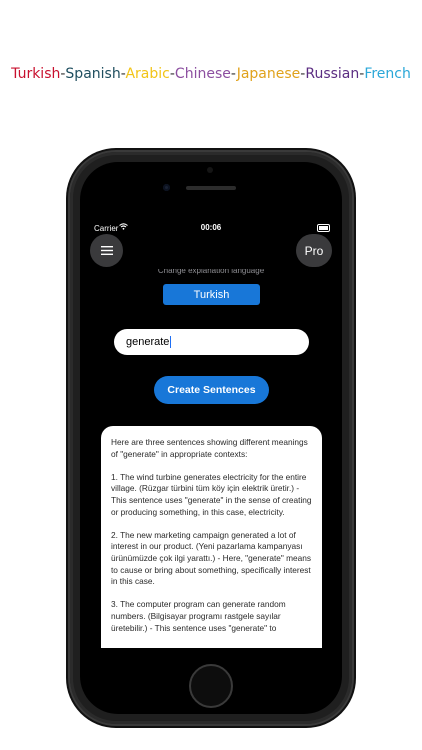 The width and height of the screenshot is (422, 750). Describe the element at coordinates (171, 342) in the screenshot. I see `text-caret` at that location.